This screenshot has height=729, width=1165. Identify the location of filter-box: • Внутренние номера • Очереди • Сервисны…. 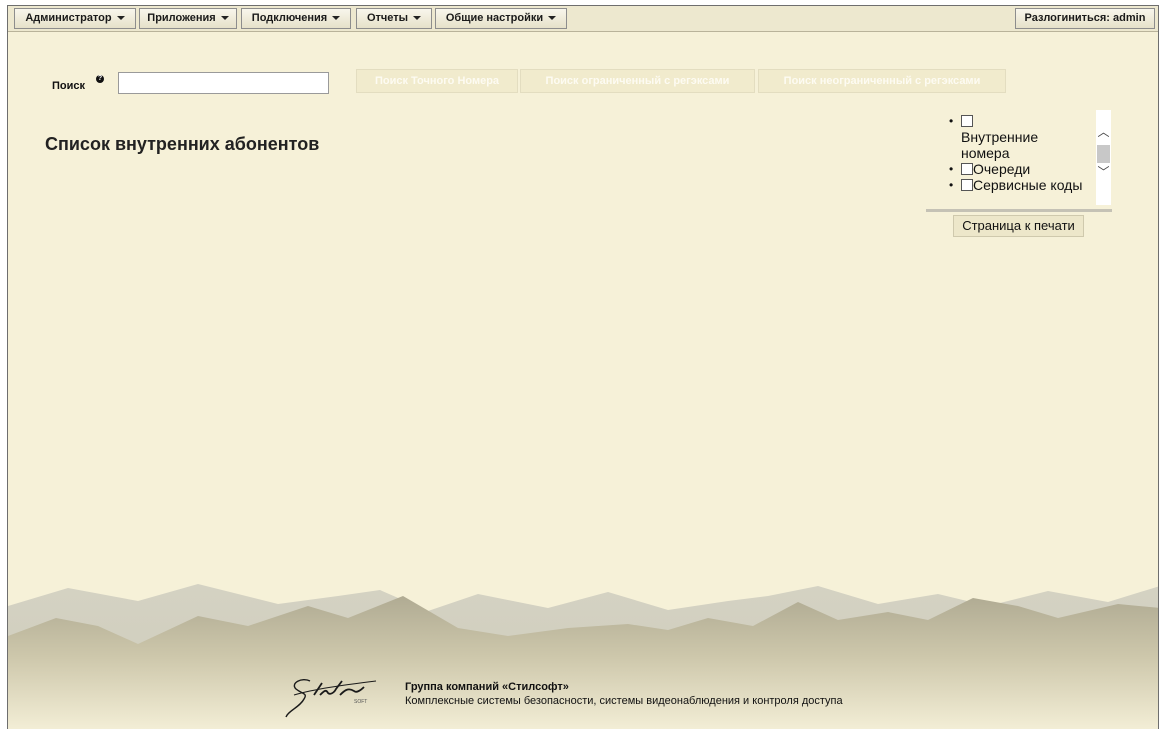
(1019, 160).